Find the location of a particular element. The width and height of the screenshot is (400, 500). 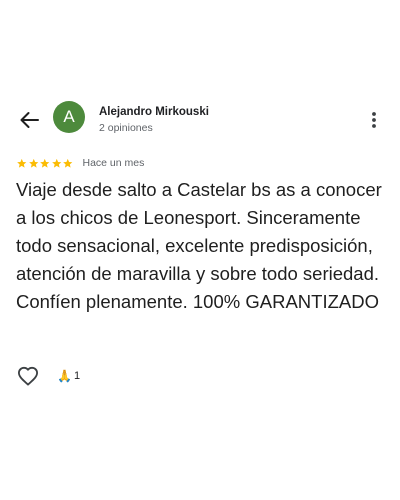

more-vert-icon is located at coordinates (374, 120).